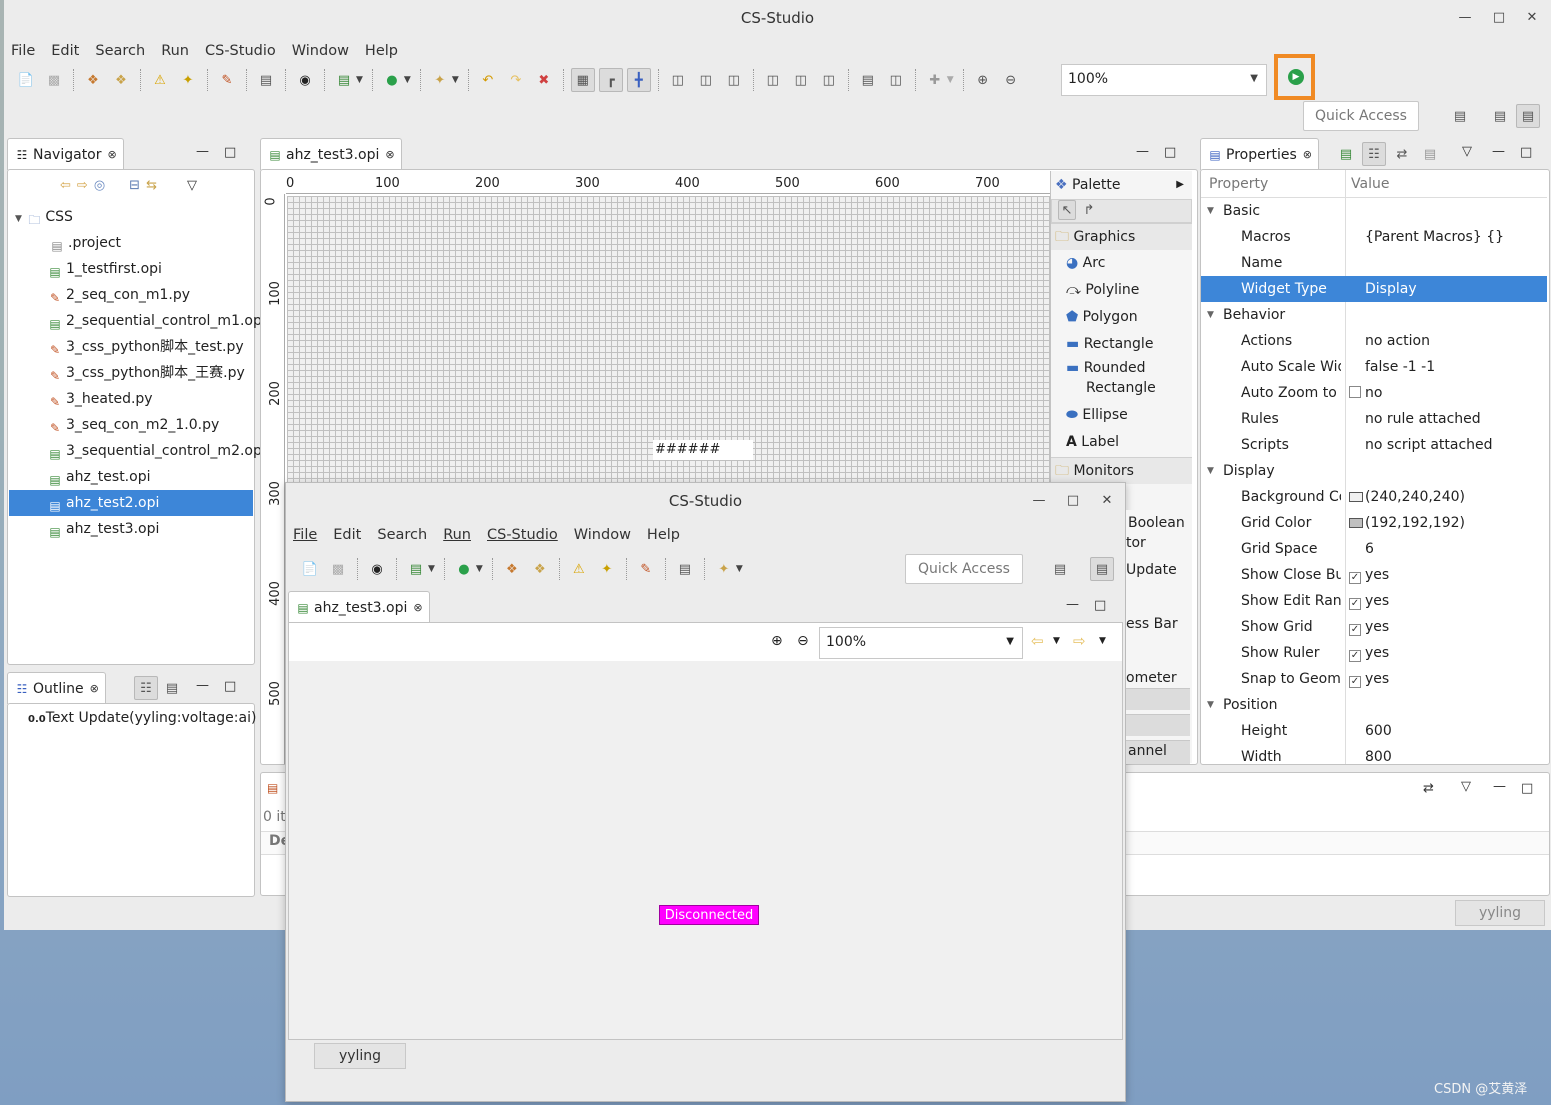 Image resolution: width=1551 pixels, height=1105 pixels. I want to click on view-menu-icon: ▽, so click(1467, 151).